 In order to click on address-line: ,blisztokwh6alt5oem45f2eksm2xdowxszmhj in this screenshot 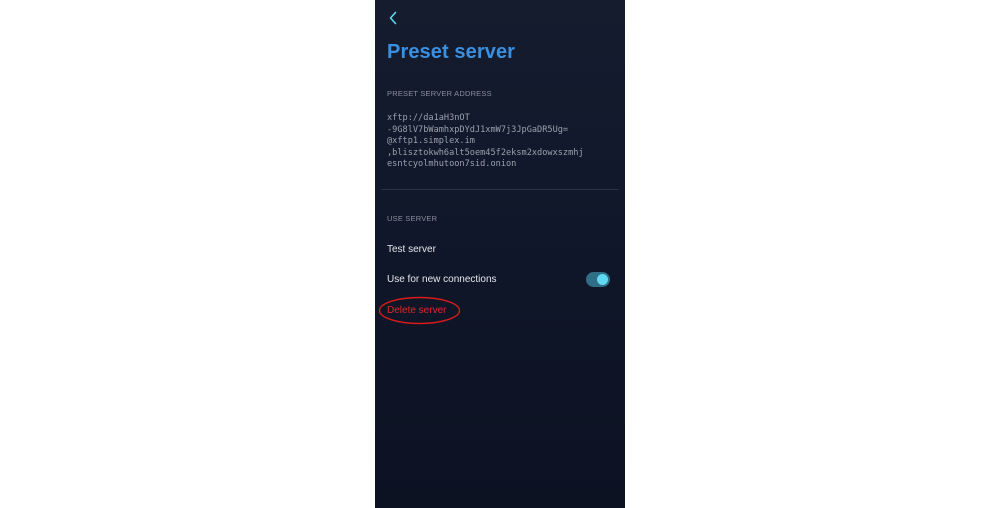, I will do `click(485, 152)`.